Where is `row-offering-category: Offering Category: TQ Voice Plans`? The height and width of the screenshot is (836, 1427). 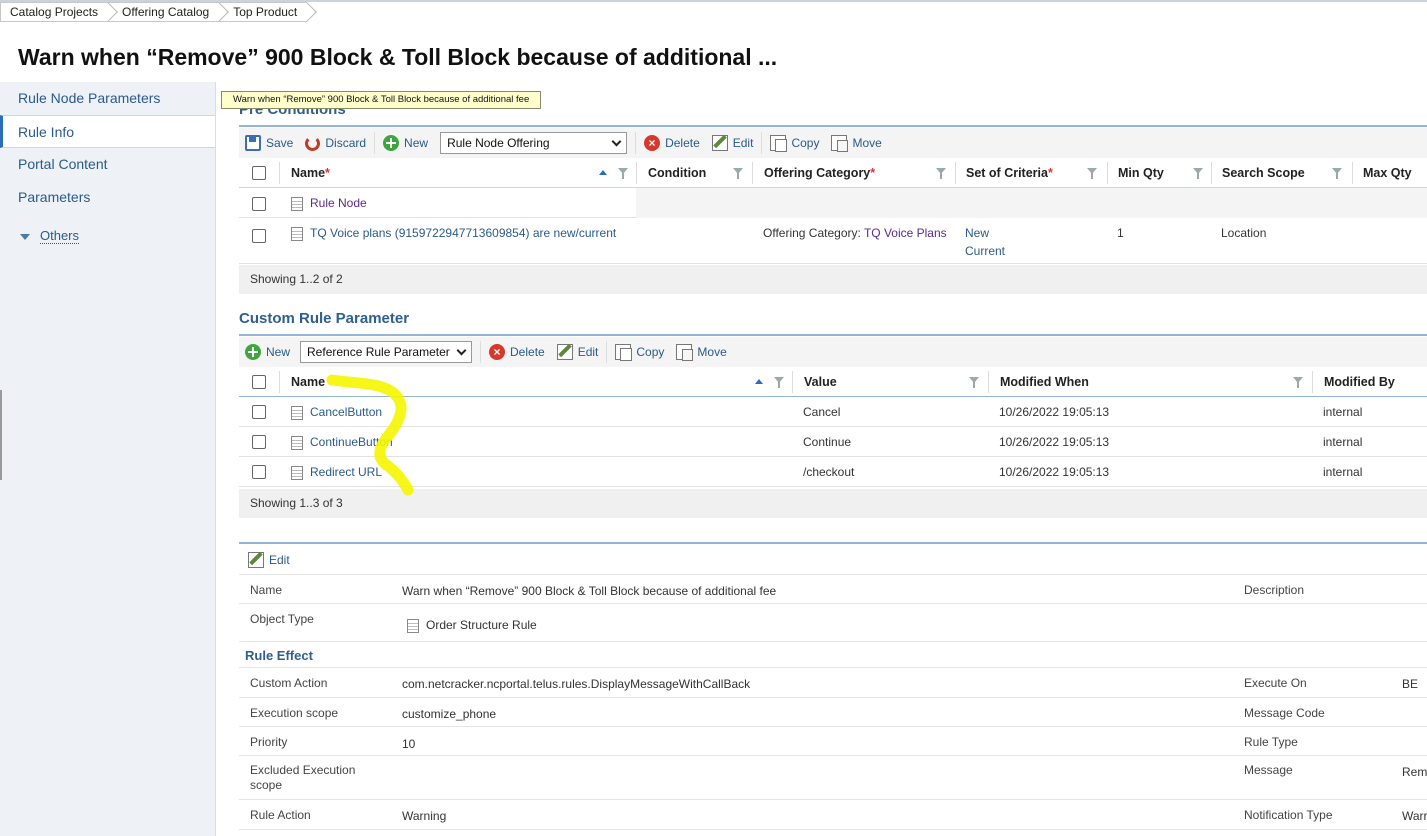 row-offering-category: Offering Category: TQ Voice Plans is located at coordinates (855, 233).